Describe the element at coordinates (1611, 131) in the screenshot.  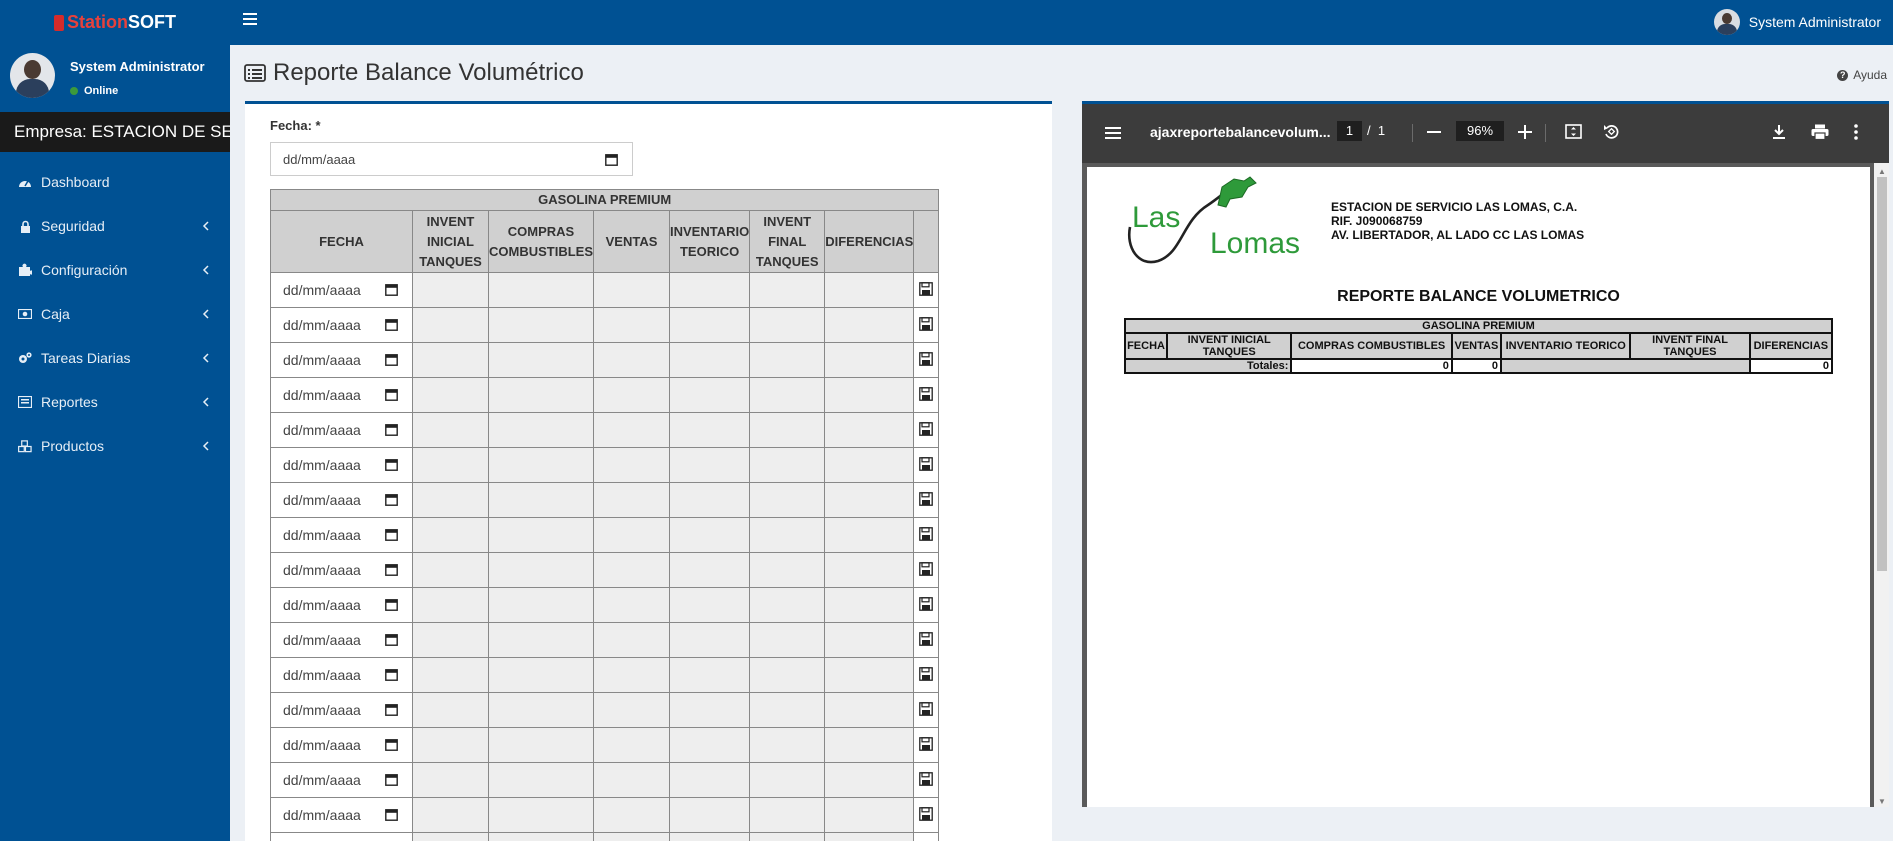
I see `rotate-icon` at that location.